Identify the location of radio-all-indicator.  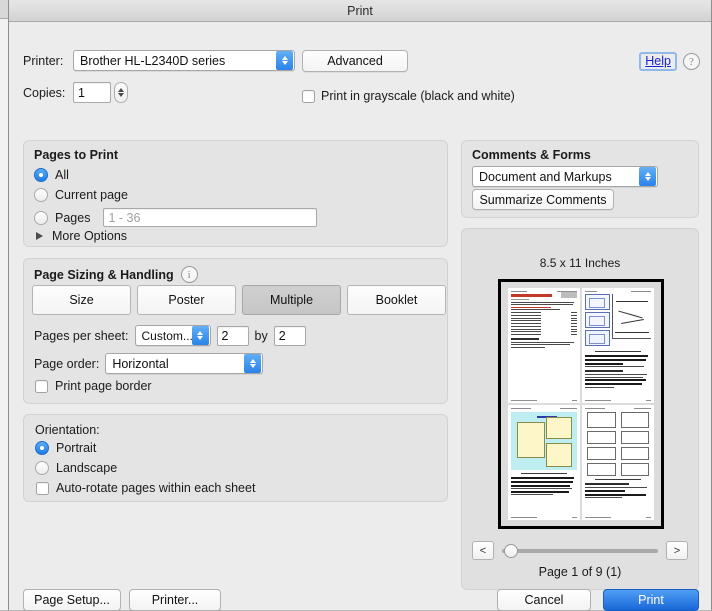
(41, 175).